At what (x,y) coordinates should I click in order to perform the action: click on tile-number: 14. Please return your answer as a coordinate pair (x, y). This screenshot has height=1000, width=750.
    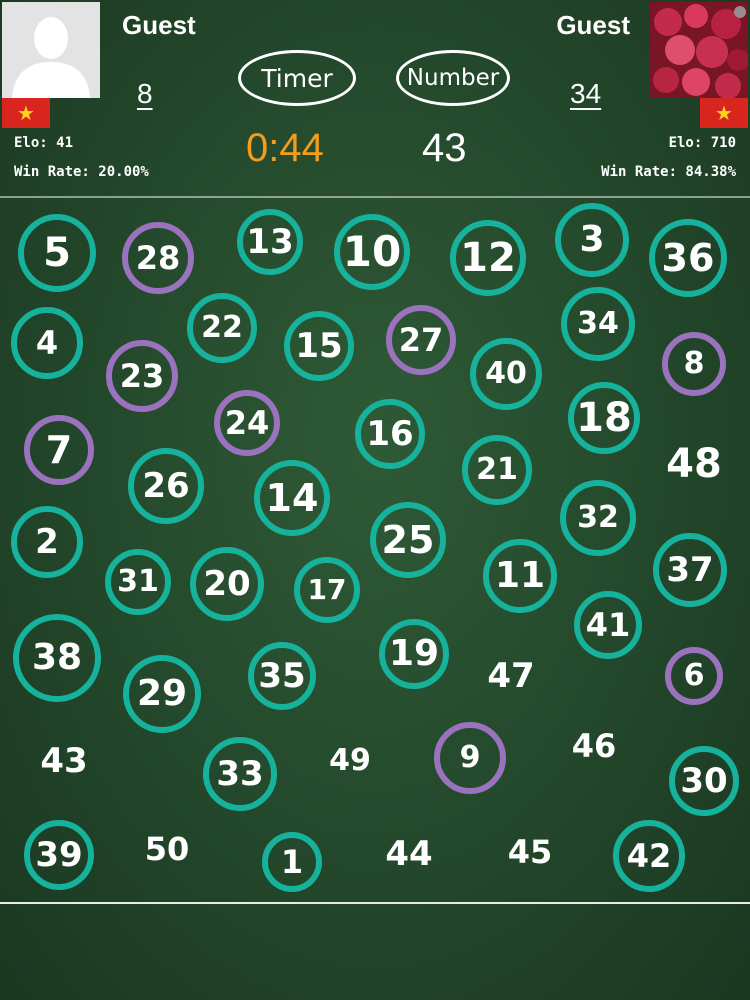
    Looking at the image, I should click on (292, 498).